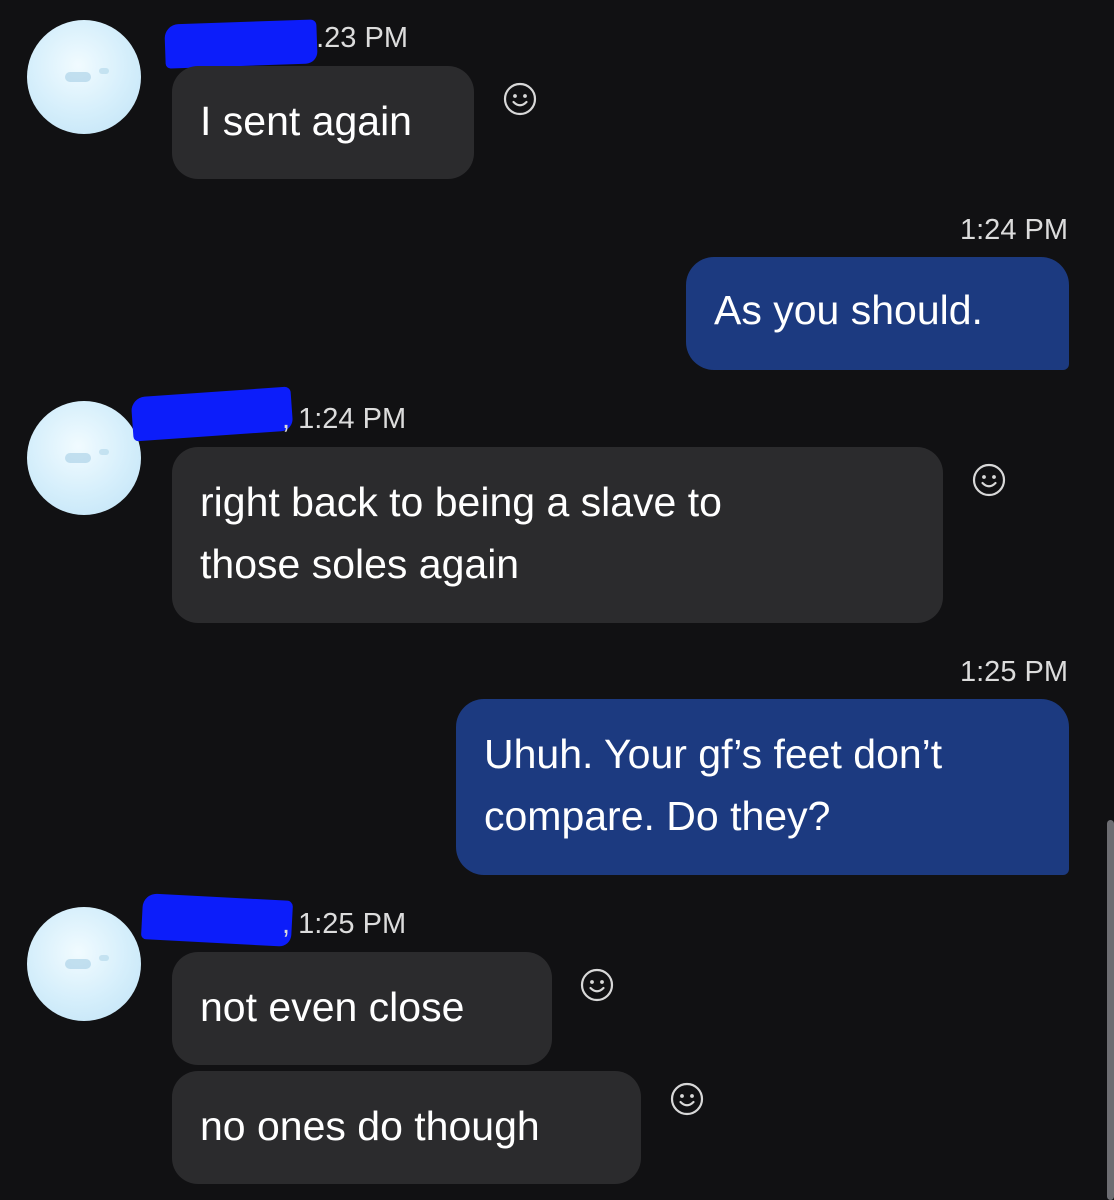 Image resolution: width=1114 pixels, height=1200 pixels. Describe the element at coordinates (657, 816) in the screenshot. I see `message-text-line: compare. Do they?` at that location.